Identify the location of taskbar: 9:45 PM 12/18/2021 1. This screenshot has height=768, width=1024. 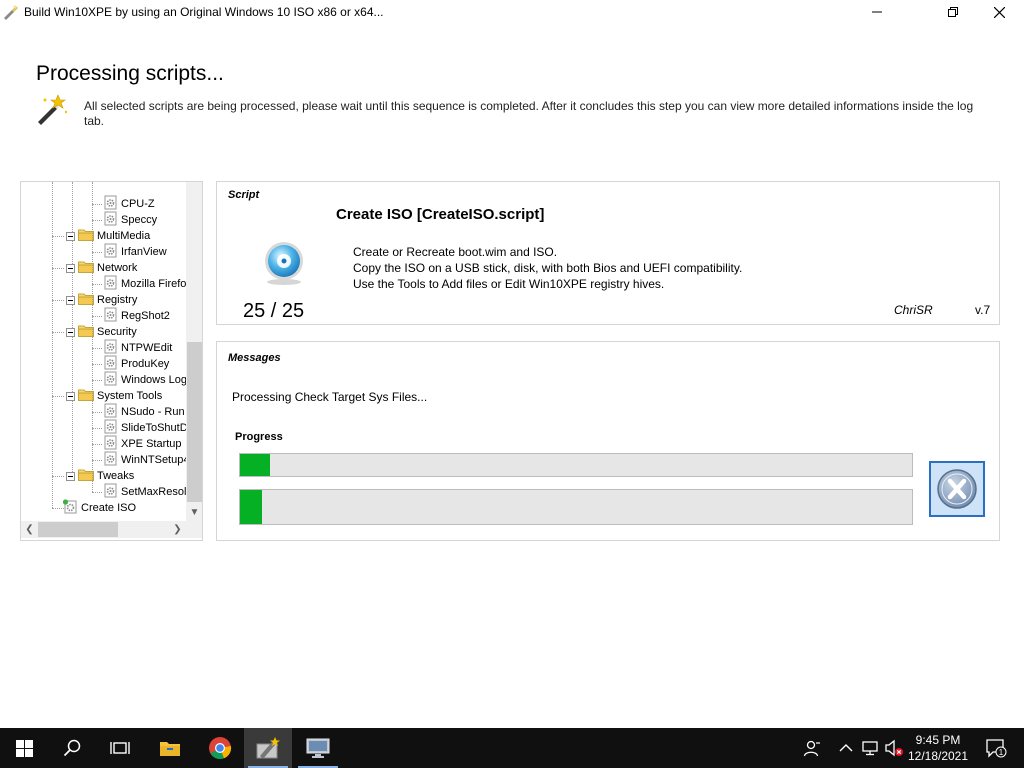
(512, 748).